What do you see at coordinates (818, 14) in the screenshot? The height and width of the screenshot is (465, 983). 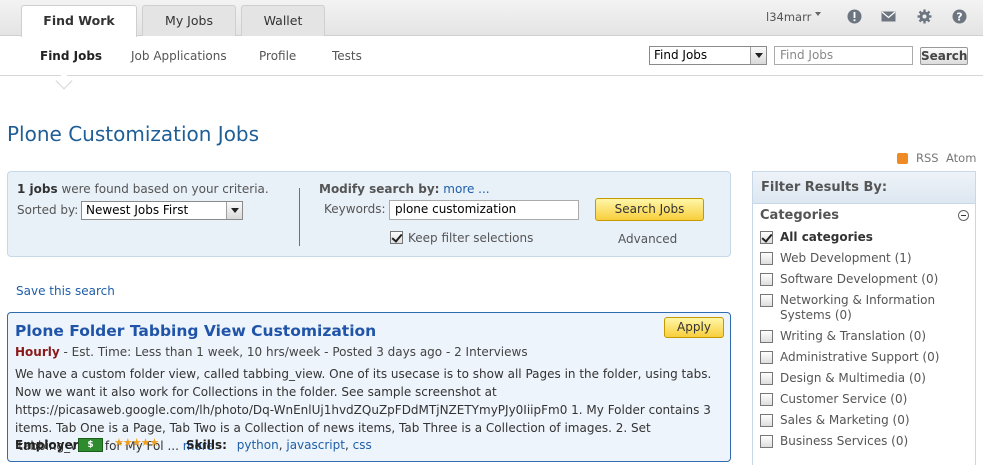 I see `caret-down-icon` at bounding box center [818, 14].